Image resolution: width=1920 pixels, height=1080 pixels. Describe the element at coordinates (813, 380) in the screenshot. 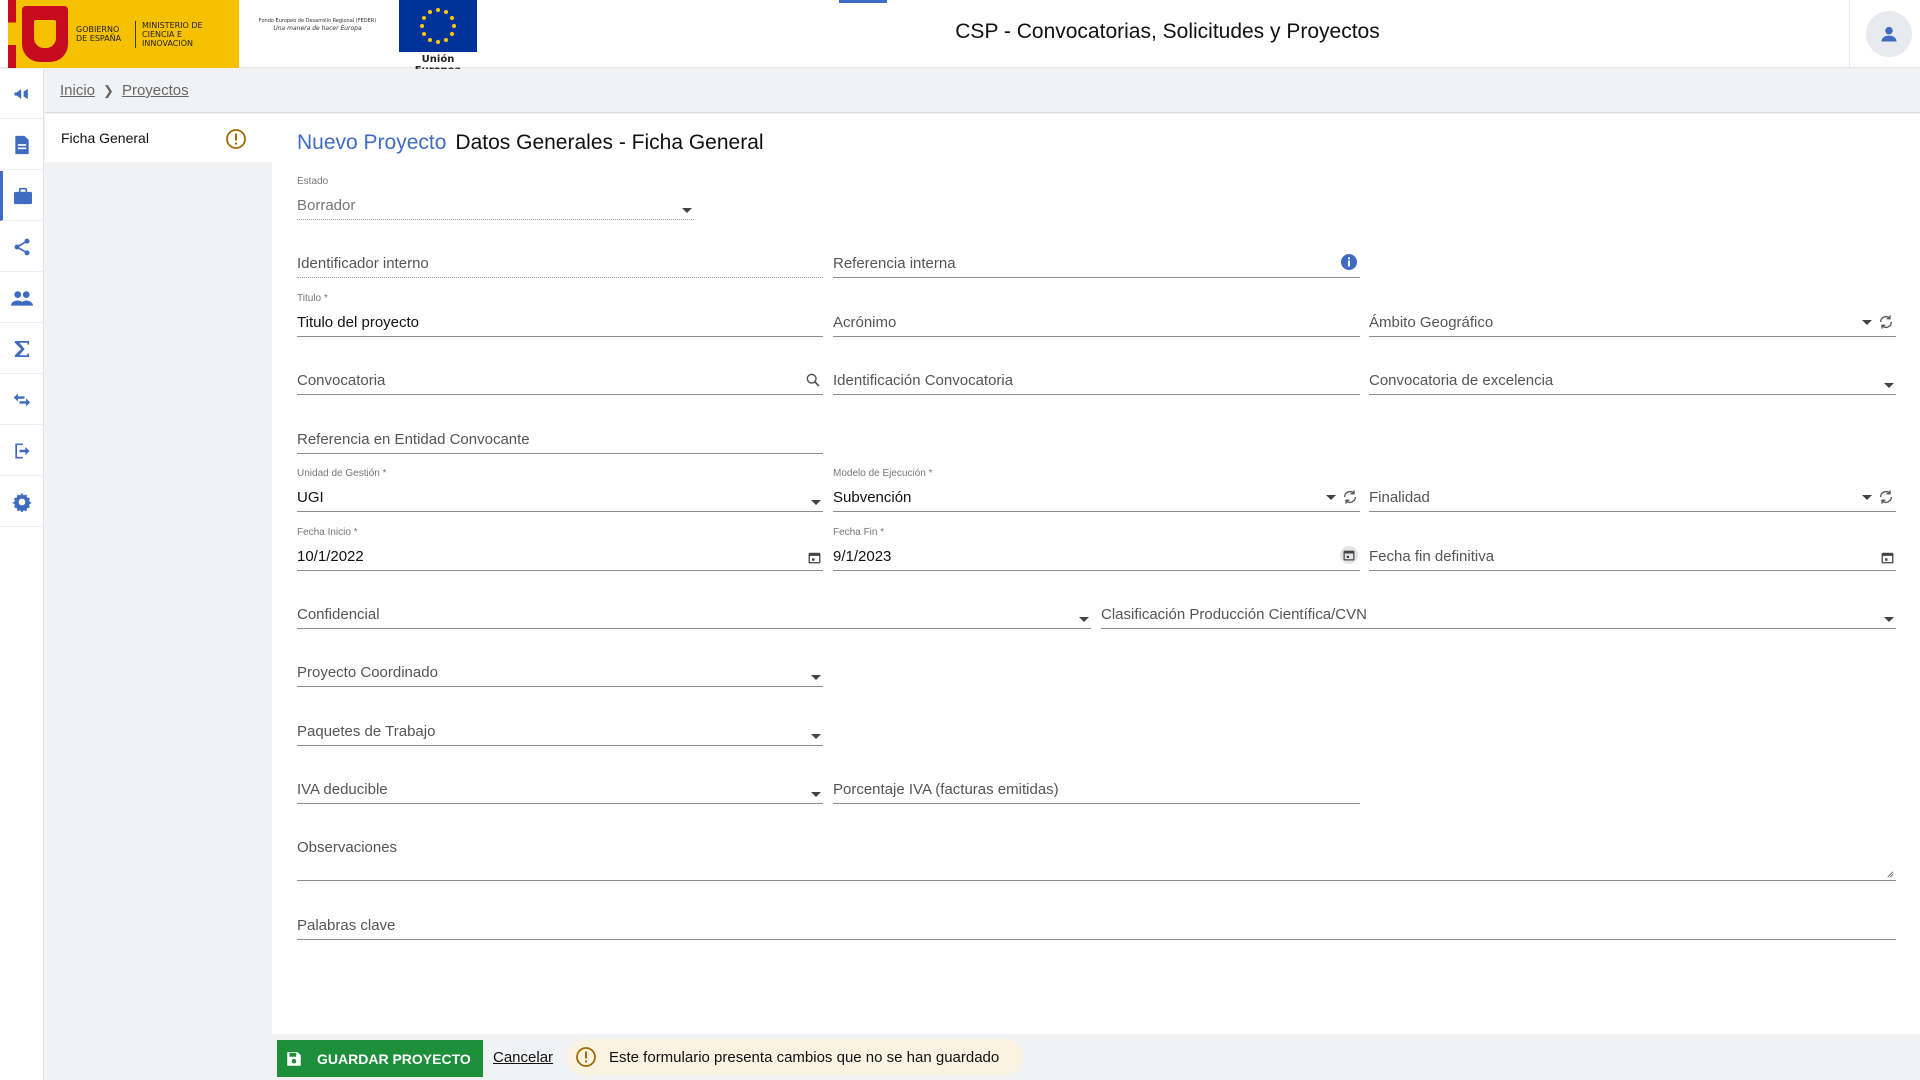

I see `search-icon` at that location.